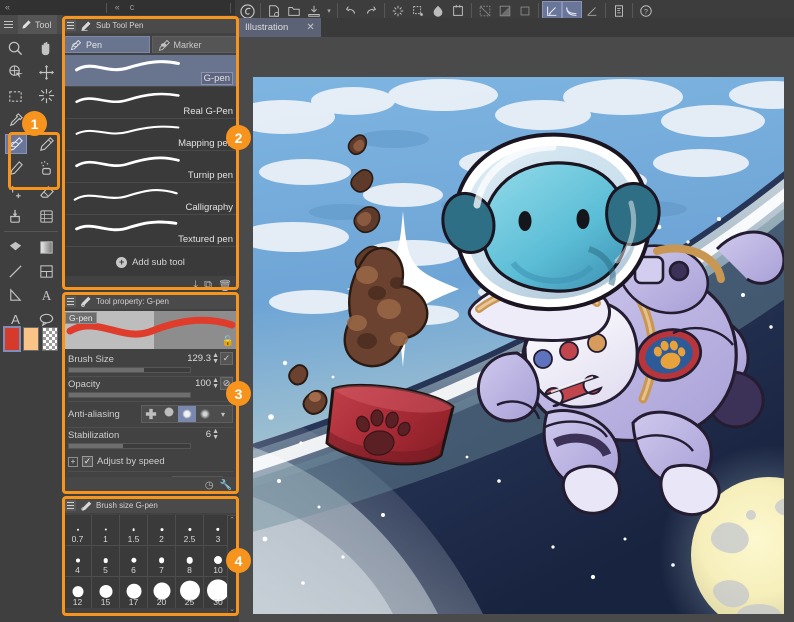 The image size is (794, 622). I want to click on wrench-icon: 🔧, so click(226, 485).